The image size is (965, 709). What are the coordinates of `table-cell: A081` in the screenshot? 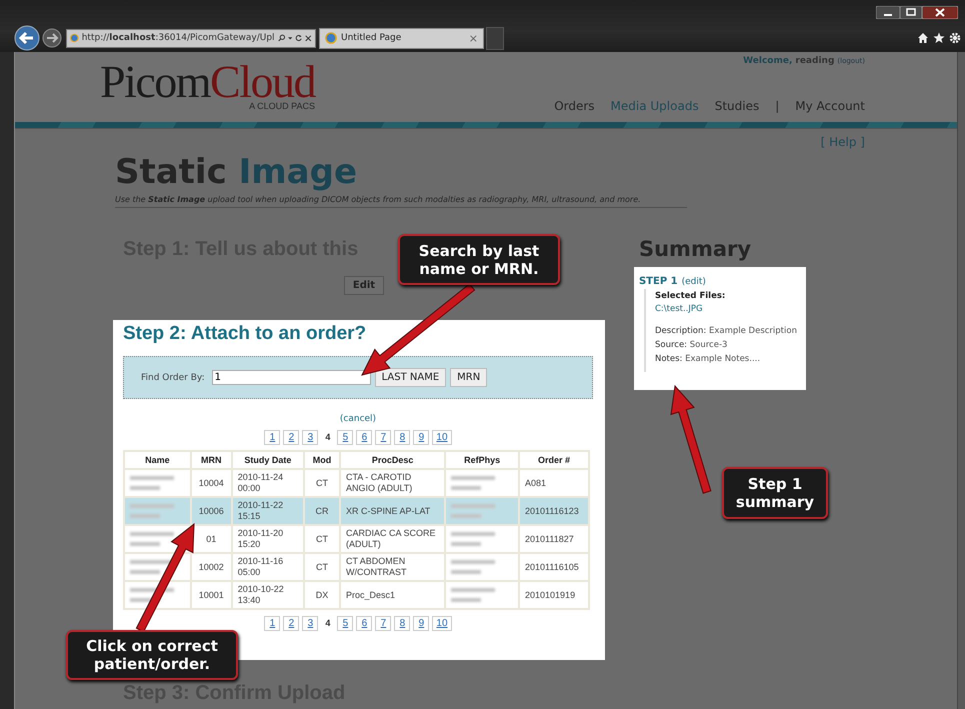 It's located at (535, 483).